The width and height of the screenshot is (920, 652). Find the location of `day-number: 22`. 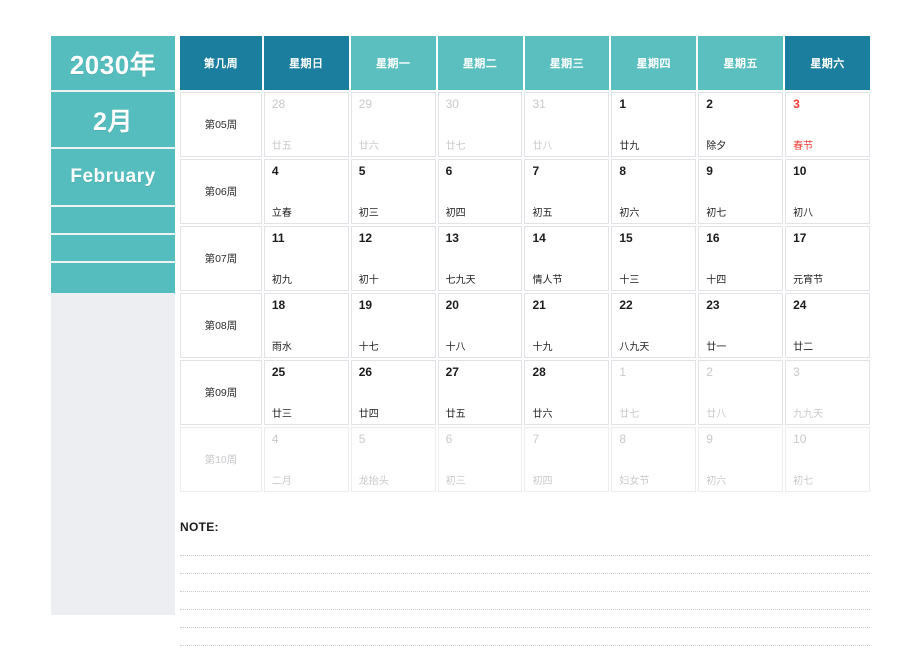

day-number: 22 is located at coordinates (626, 305).